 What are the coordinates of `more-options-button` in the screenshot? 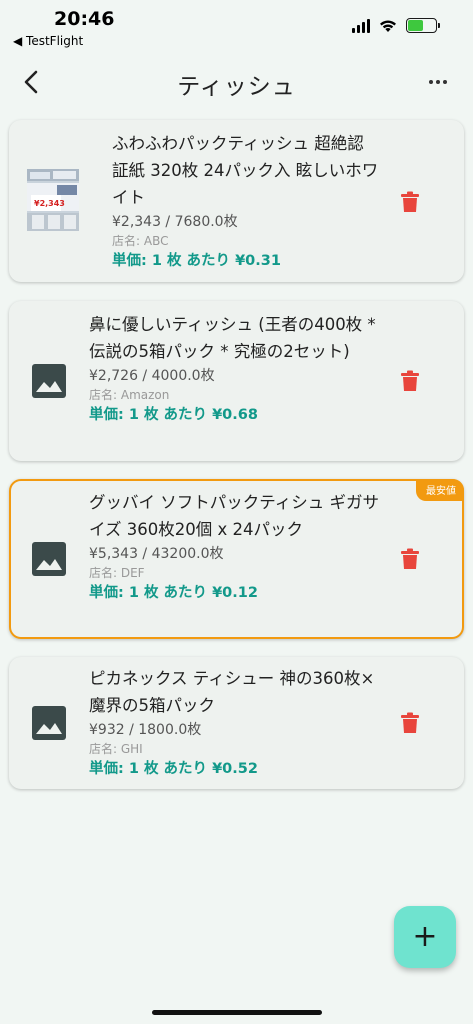 It's located at (438, 82).